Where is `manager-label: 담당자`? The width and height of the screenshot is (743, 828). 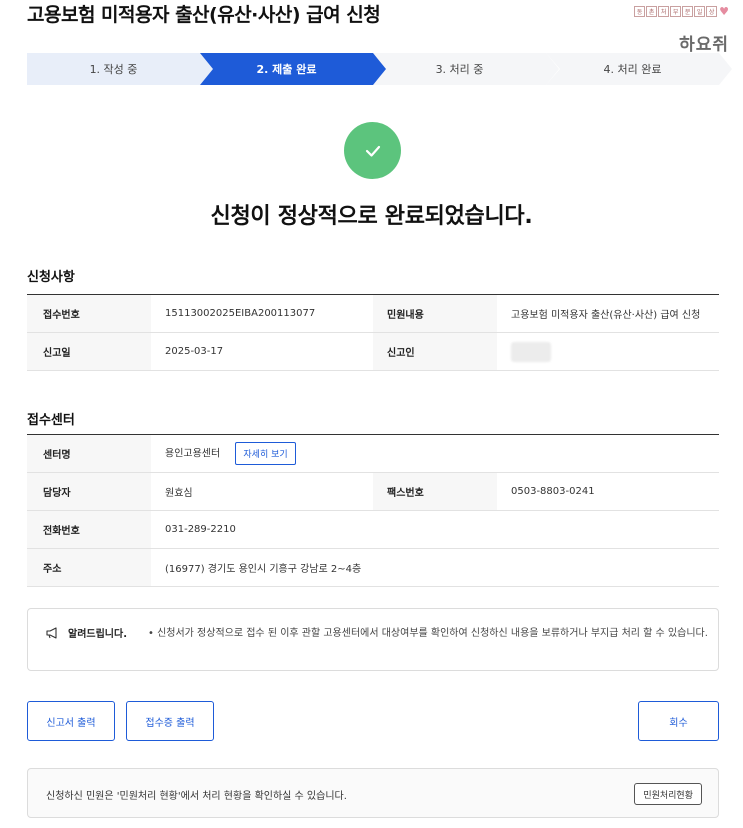
manager-label: 담당자 is located at coordinates (89, 491).